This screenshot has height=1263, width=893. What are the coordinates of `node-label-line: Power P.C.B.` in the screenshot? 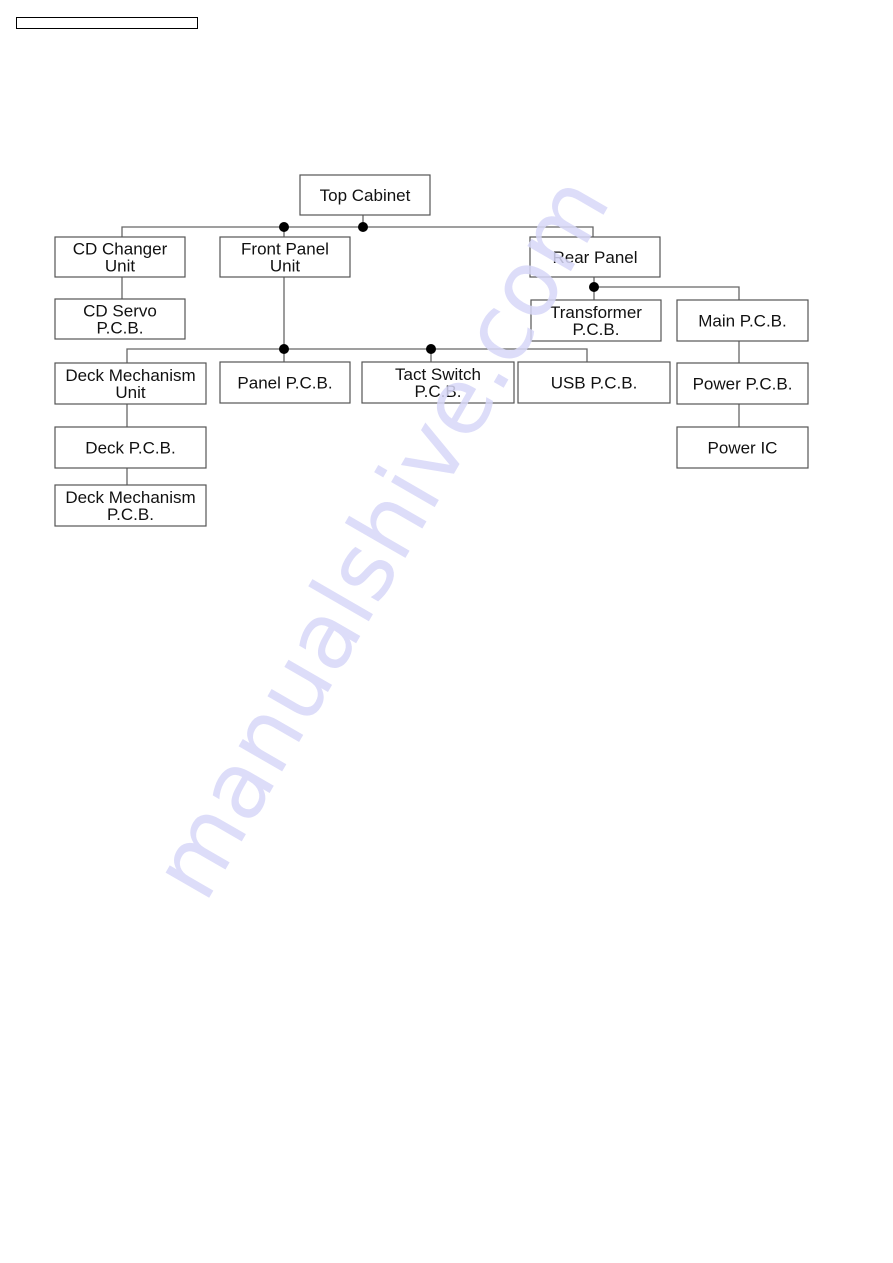 It's located at (743, 384).